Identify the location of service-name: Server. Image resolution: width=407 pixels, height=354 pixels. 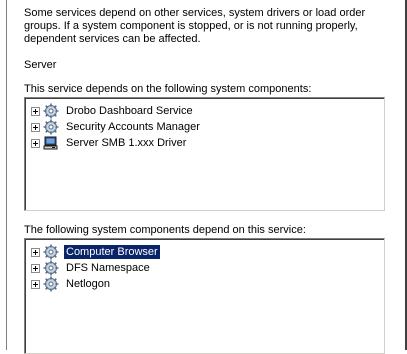
(40, 65).